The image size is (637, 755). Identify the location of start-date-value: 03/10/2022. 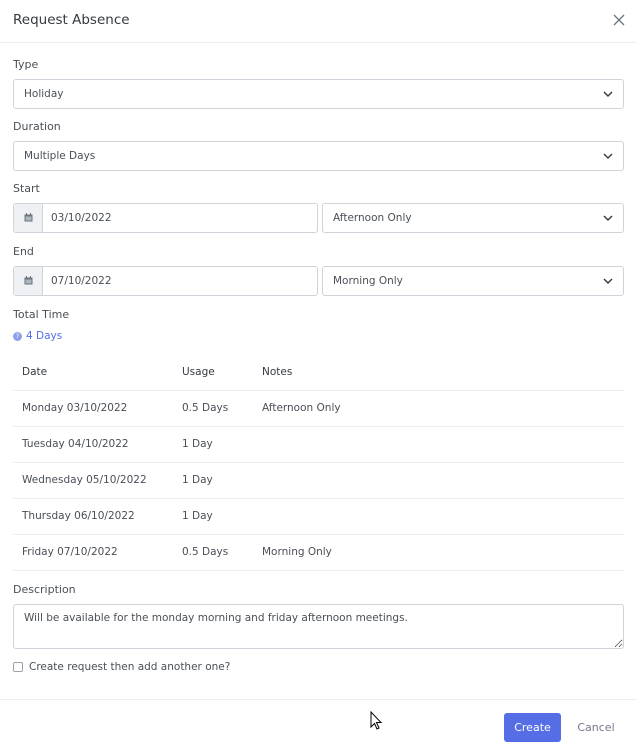
(81, 218).